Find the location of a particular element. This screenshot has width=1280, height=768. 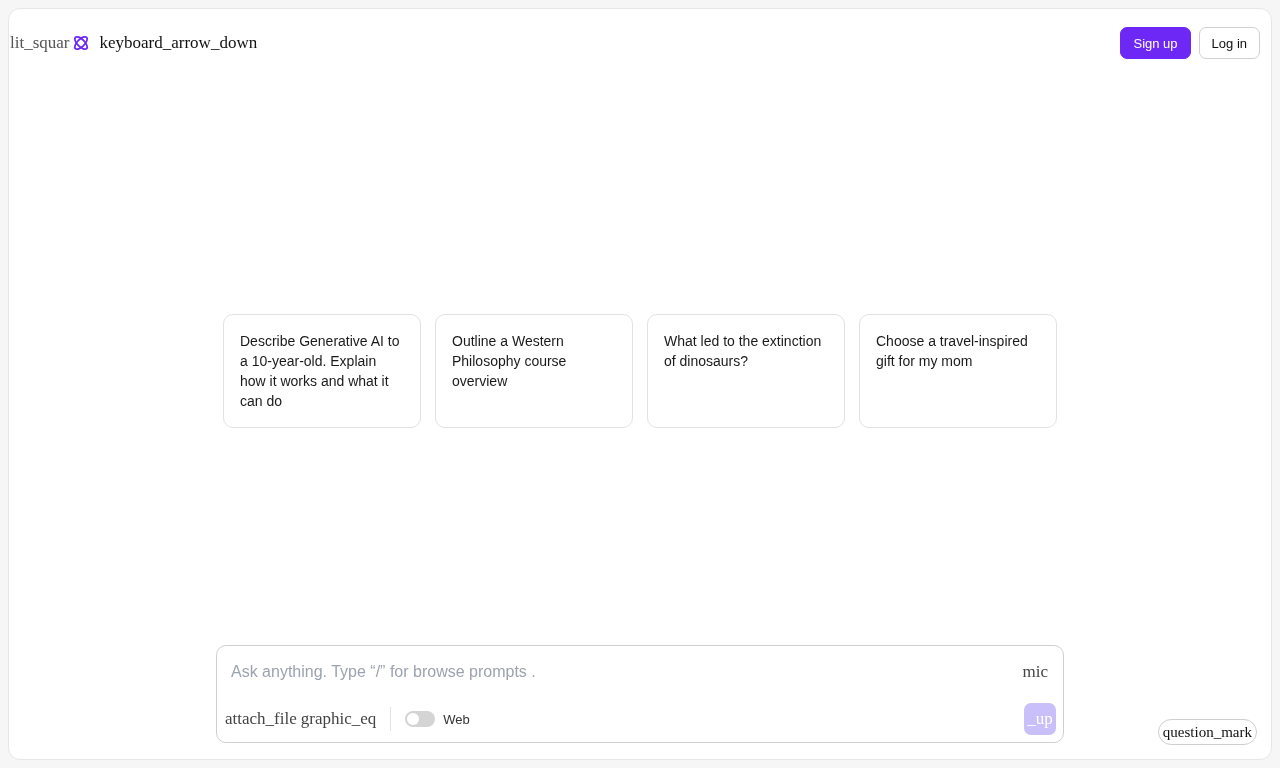

web-toggle is located at coordinates (420, 719).